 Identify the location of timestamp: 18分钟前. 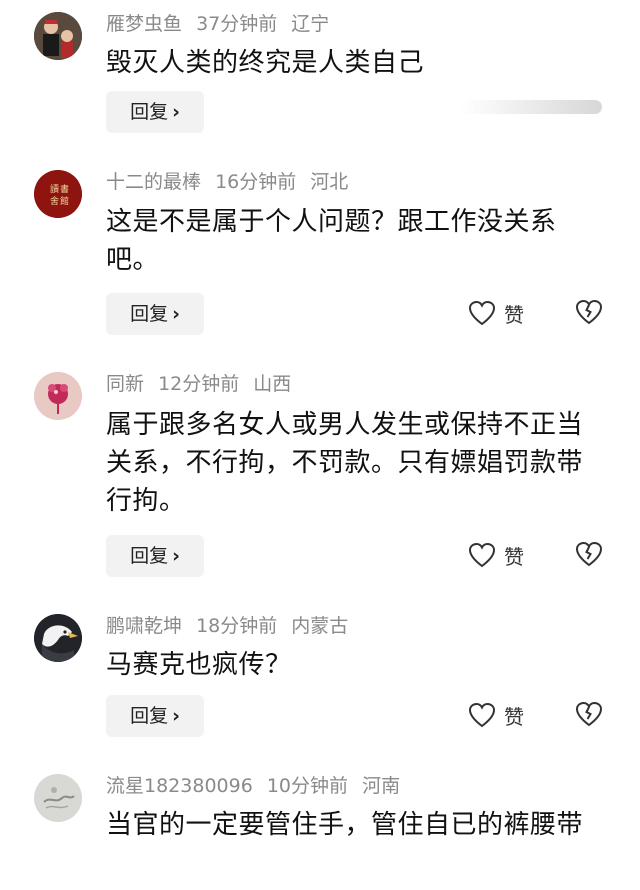
(237, 626).